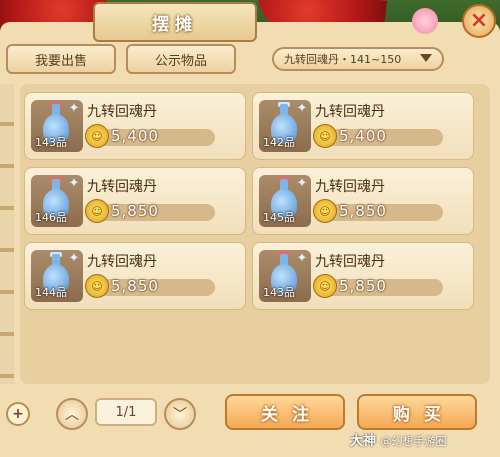 This screenshot has height=457, width=500. I want to click on chevron-down-icon, so click(426, 58).